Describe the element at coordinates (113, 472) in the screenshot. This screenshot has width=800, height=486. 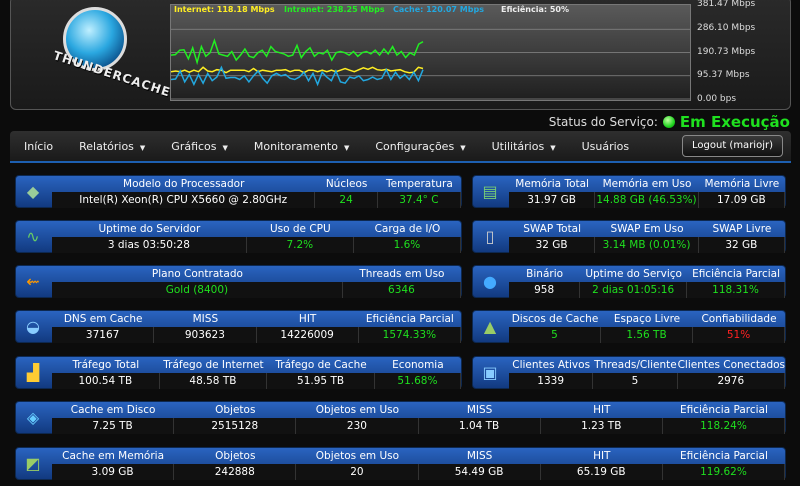
I see `stat-value: 3.09 GB` at that location.